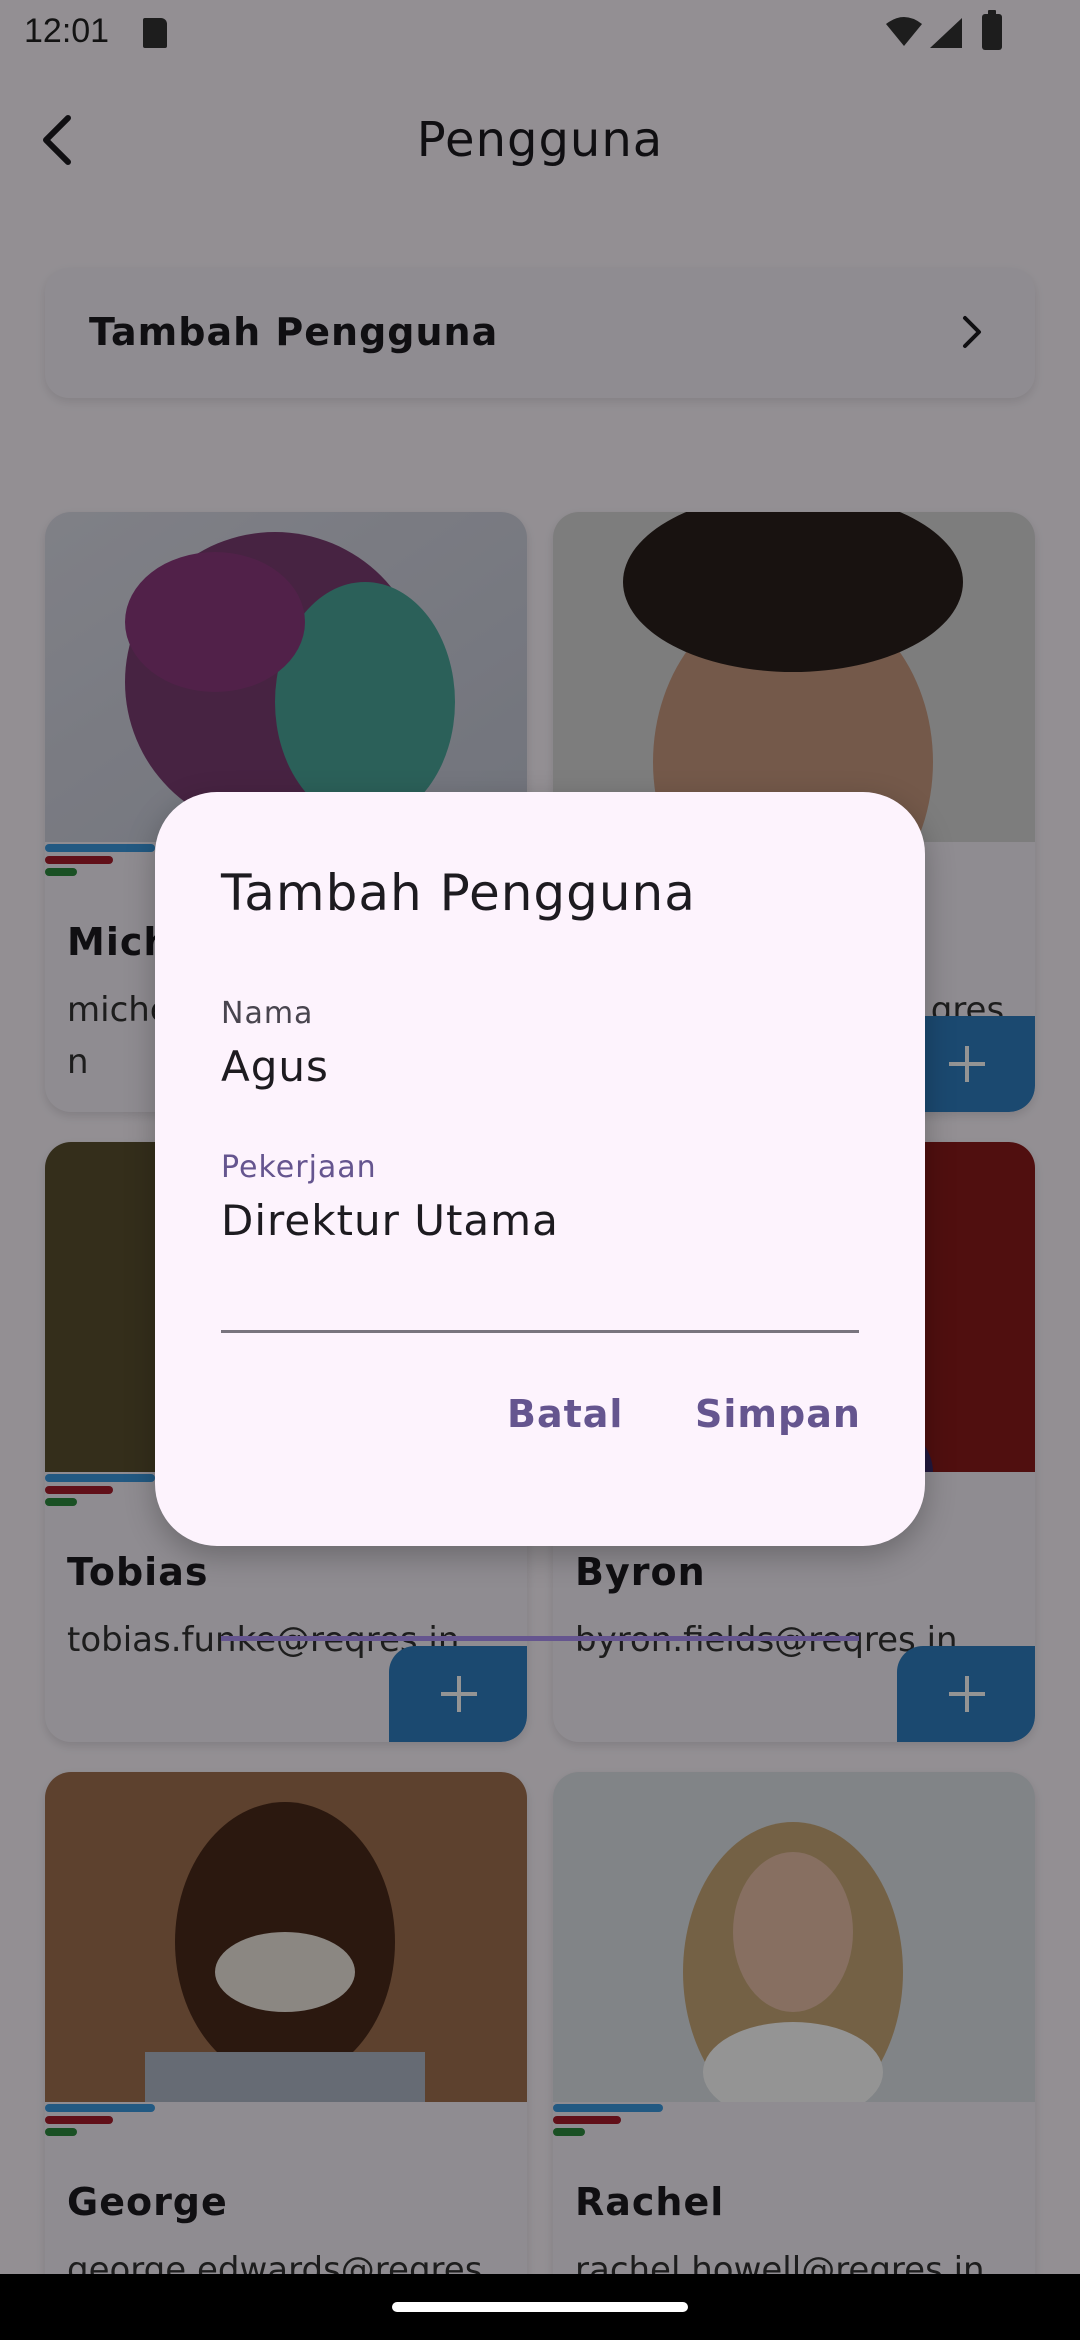  What do you see at coordinates (458, 893) in the screenshot?
I see `dialog-title: Tambah Pengguna` at bounding box center [458, 893].